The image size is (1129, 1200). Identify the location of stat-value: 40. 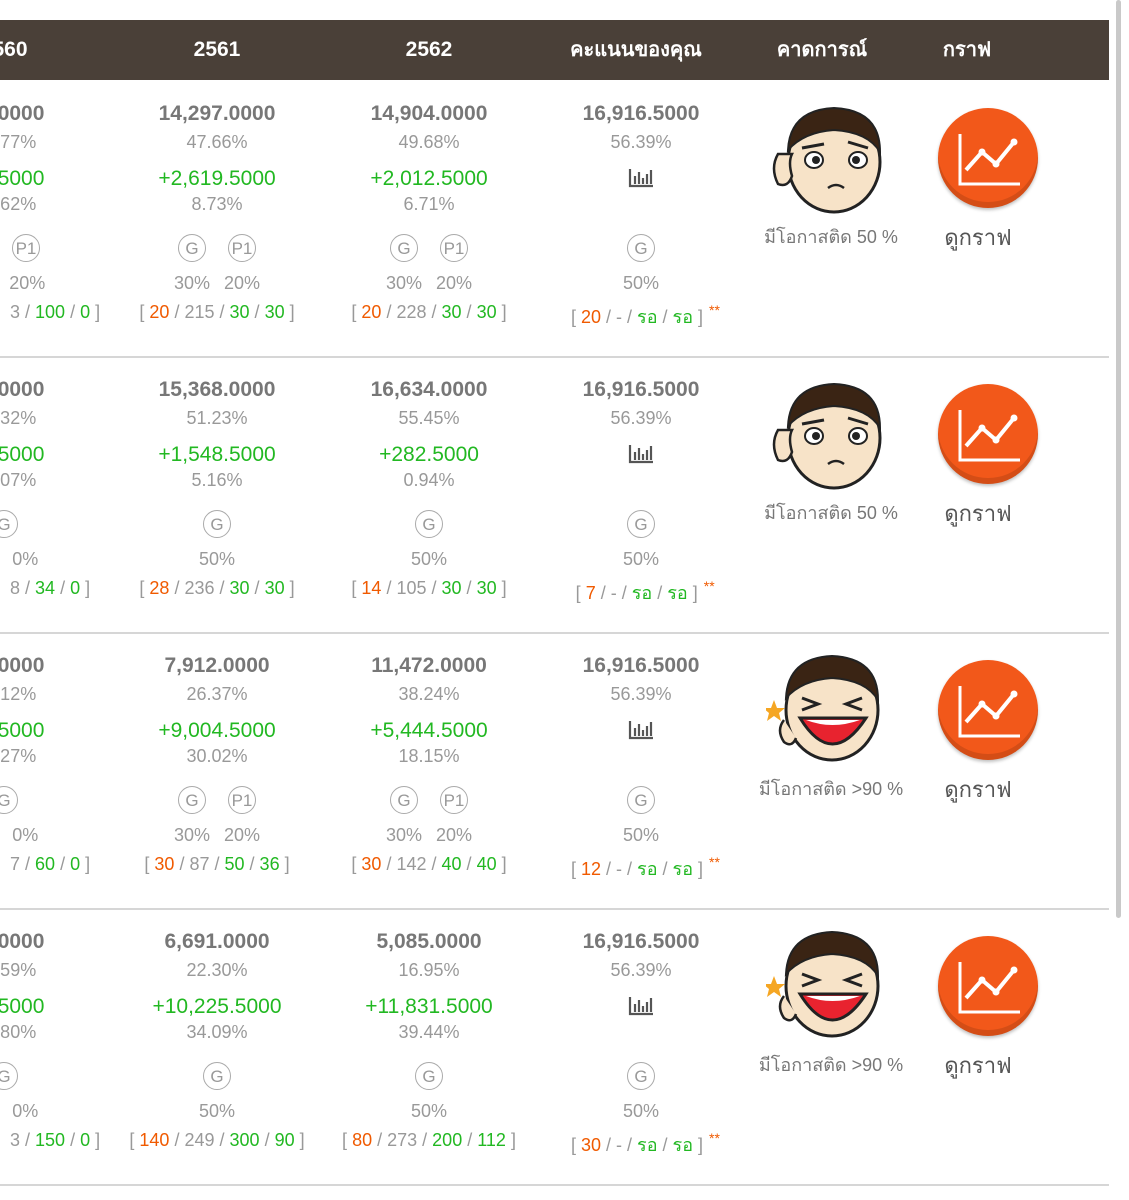
(451, 864).